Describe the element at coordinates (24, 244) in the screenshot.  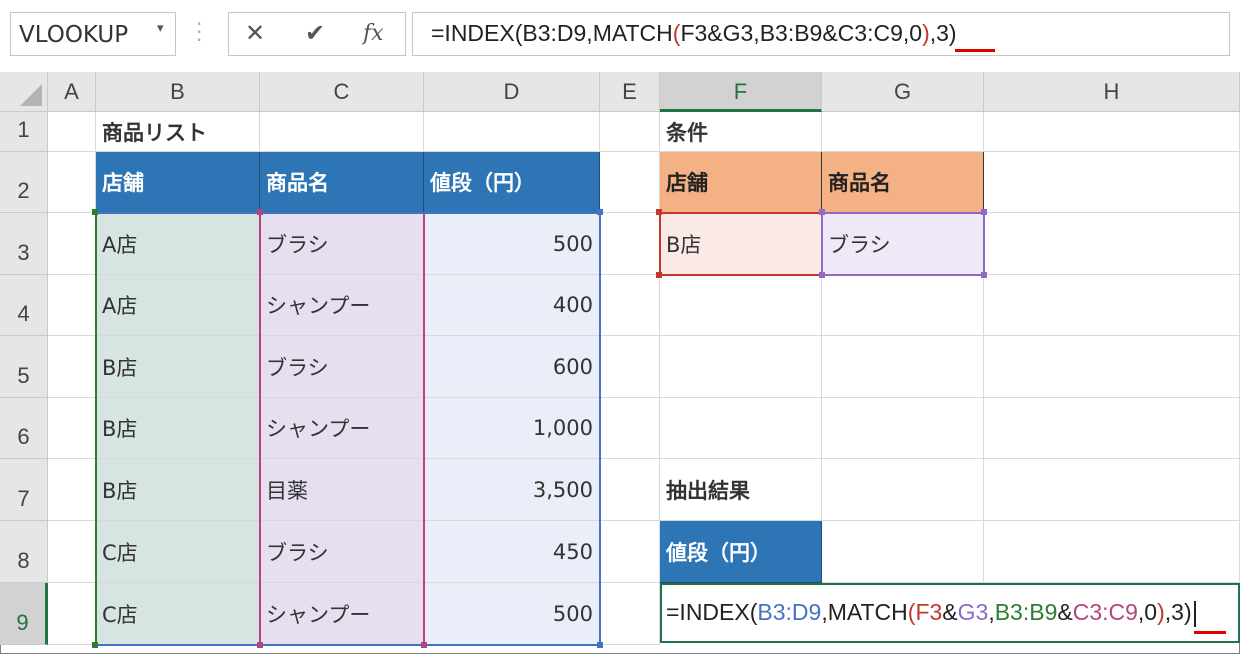
I see `row-header-3: 3` at that location.